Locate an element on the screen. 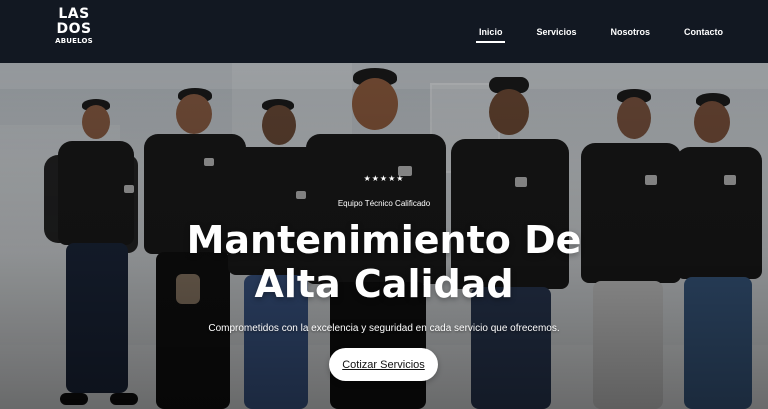 The height and width of the screenshot is (409, 768). logo-line-2: DOS is located at coordinates (74, 29).